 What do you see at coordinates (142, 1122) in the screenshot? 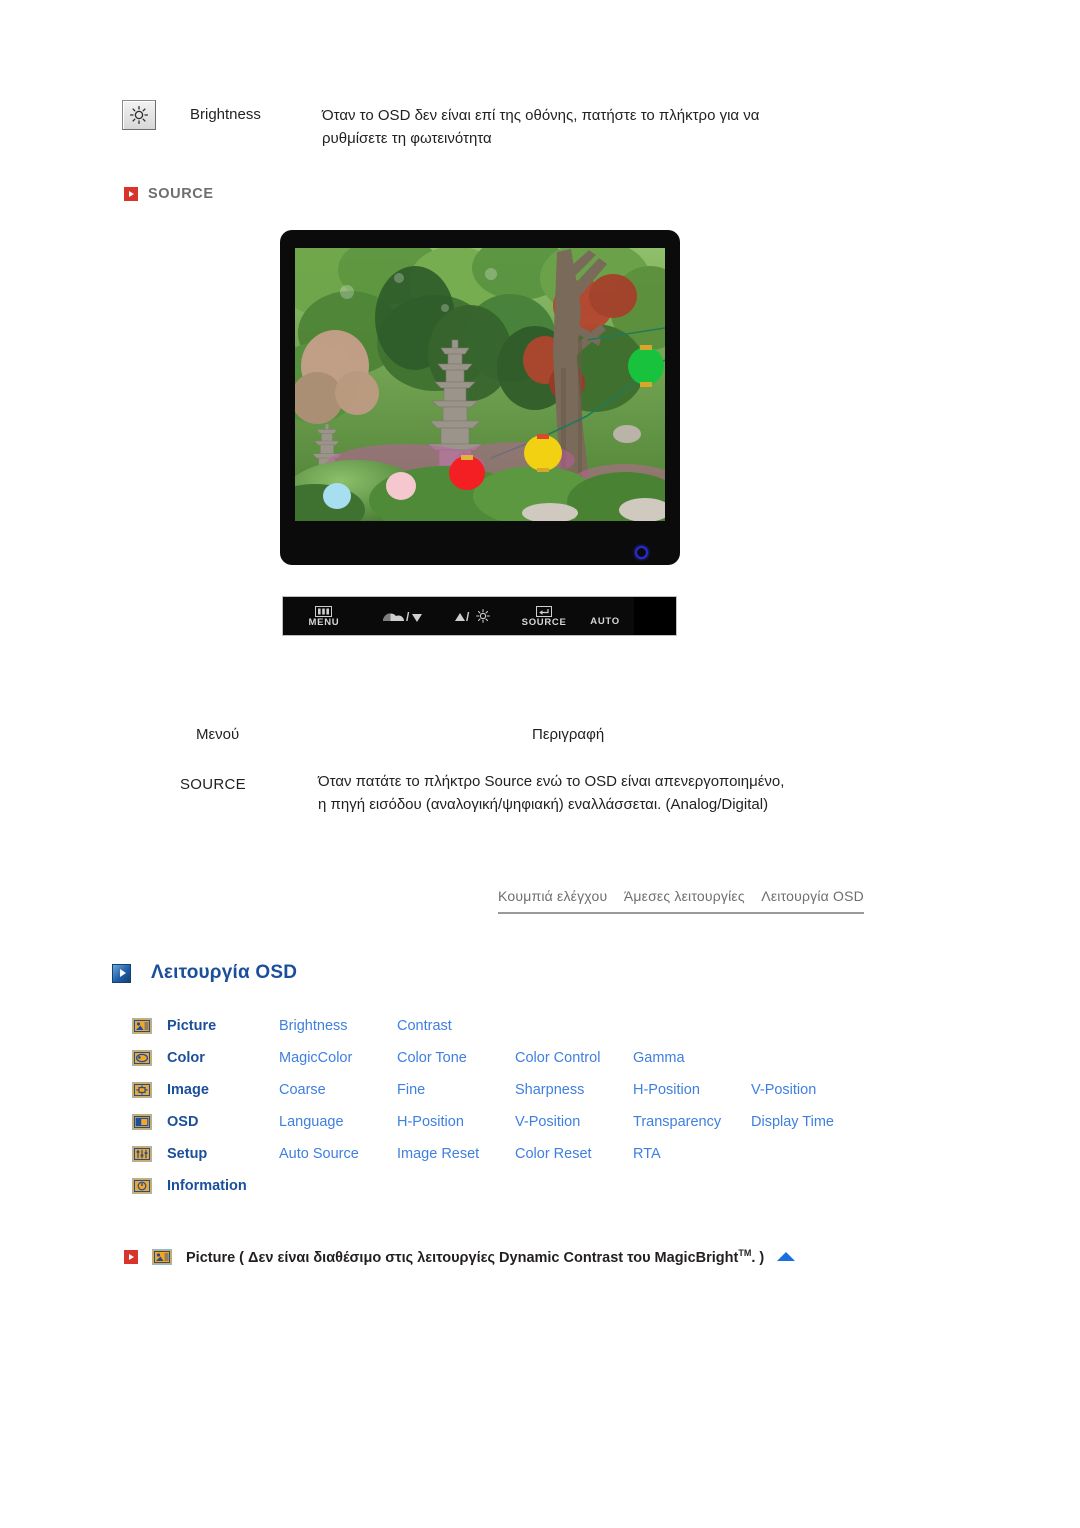
I see `osd-icon` at bounding box center [142, 1122].